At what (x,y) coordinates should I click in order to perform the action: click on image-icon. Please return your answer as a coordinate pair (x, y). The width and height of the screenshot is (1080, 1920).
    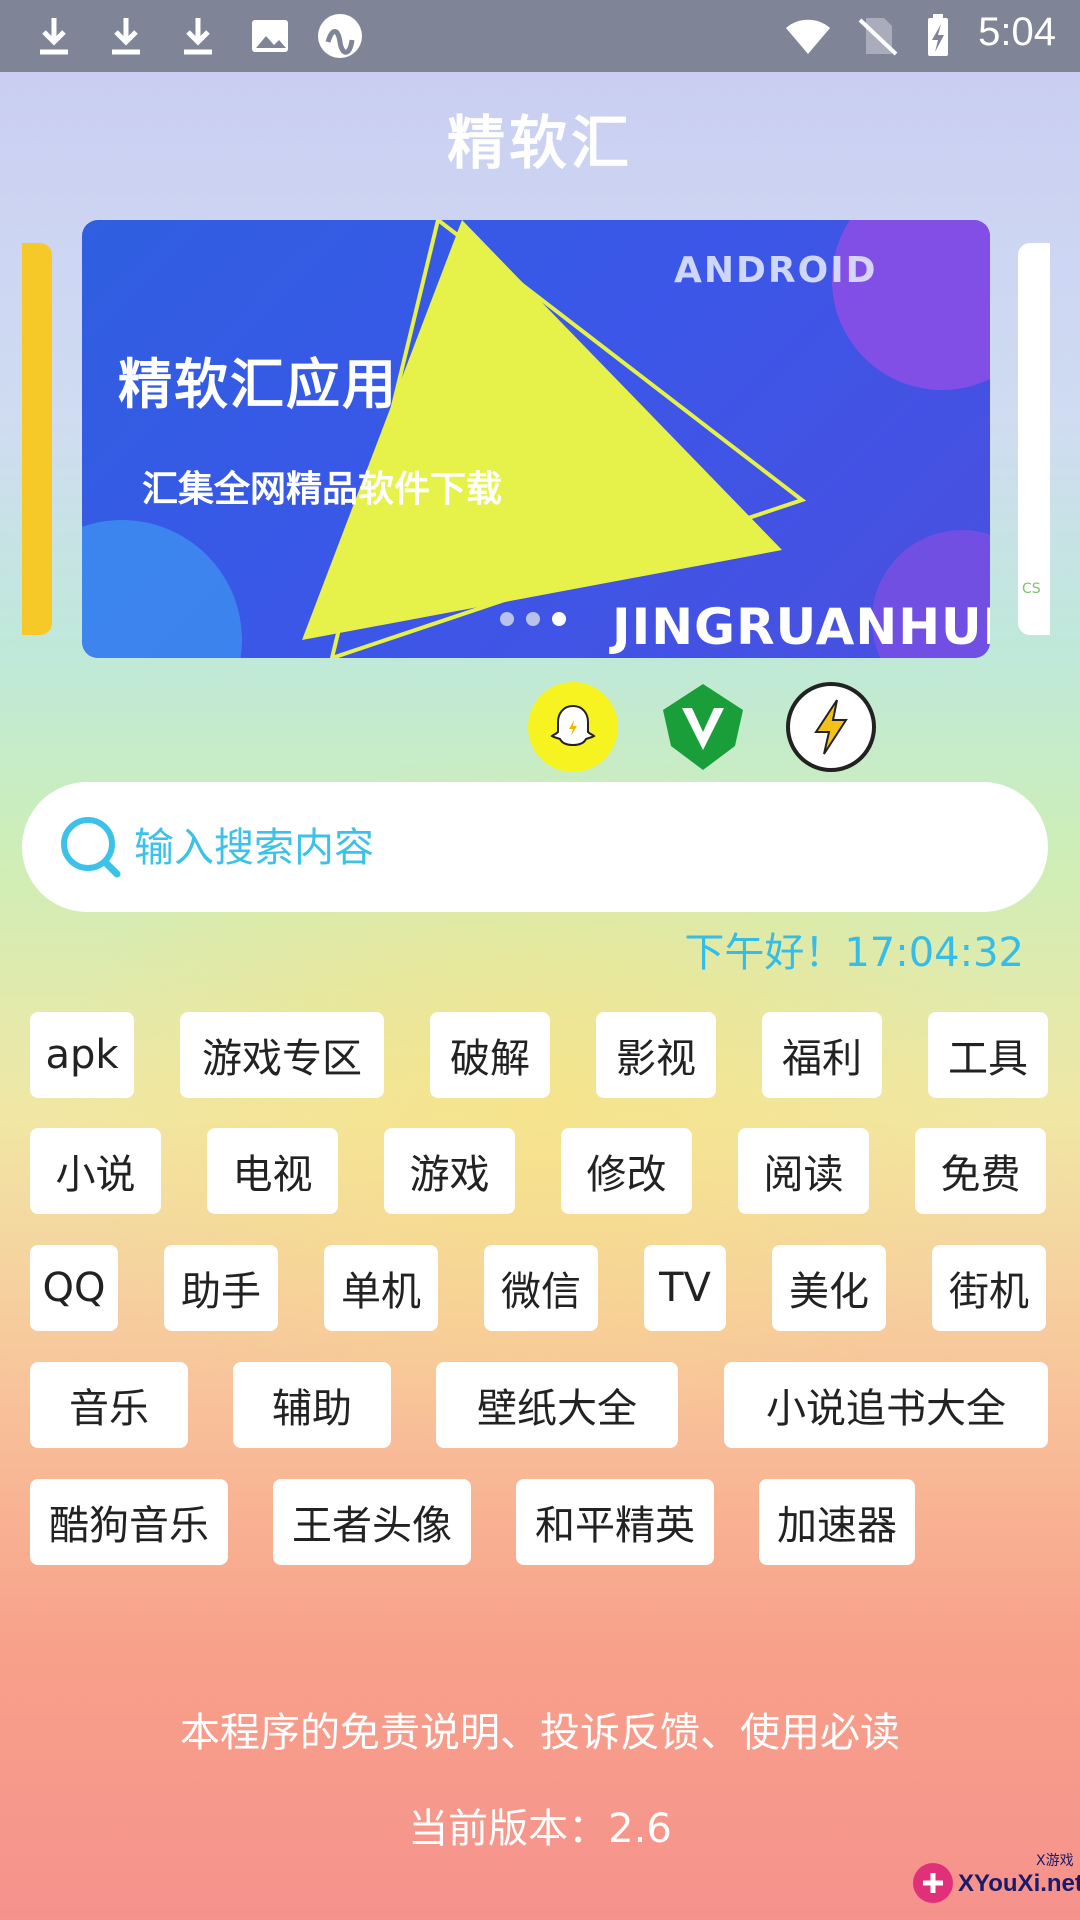
    Looking at the image, I should click on (270, 36).